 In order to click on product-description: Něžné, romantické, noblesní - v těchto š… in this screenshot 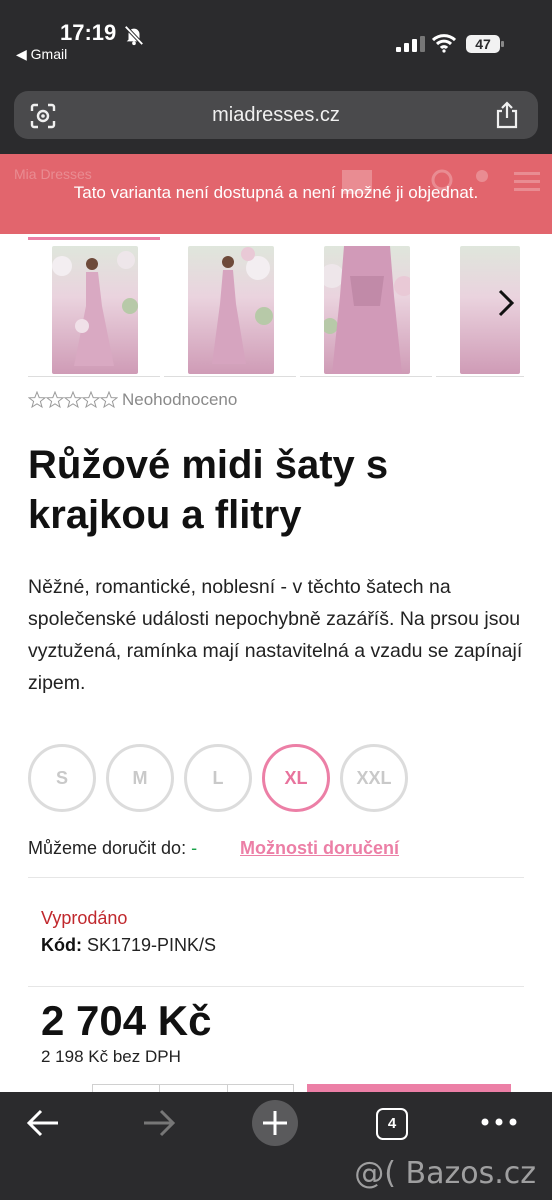, I will do `click(275, 635)`.